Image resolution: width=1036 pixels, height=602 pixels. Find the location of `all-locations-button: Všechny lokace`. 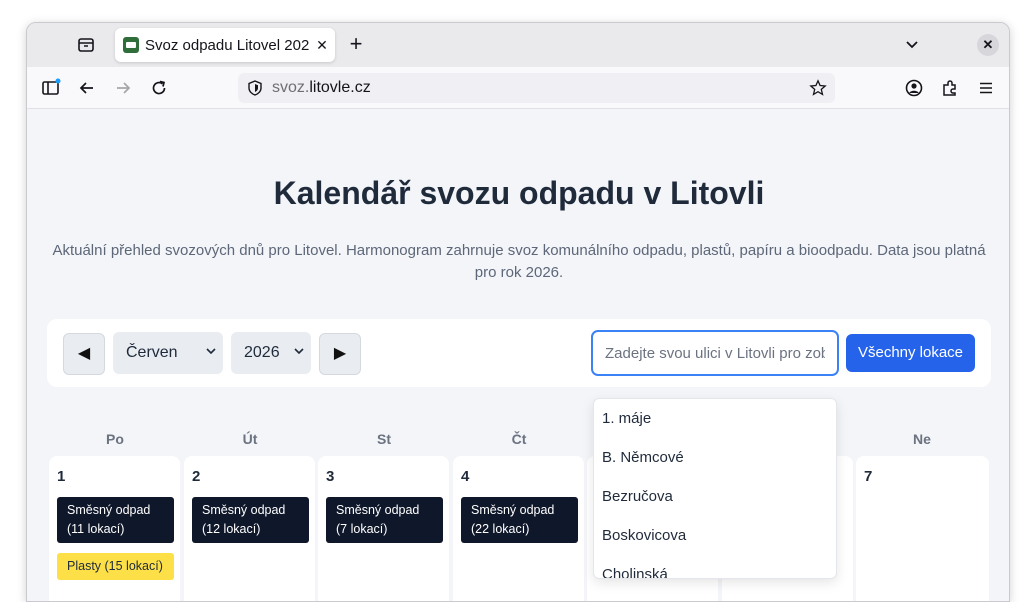

all-locations-button: Všechny lokace is located at coordinates (910, 353).